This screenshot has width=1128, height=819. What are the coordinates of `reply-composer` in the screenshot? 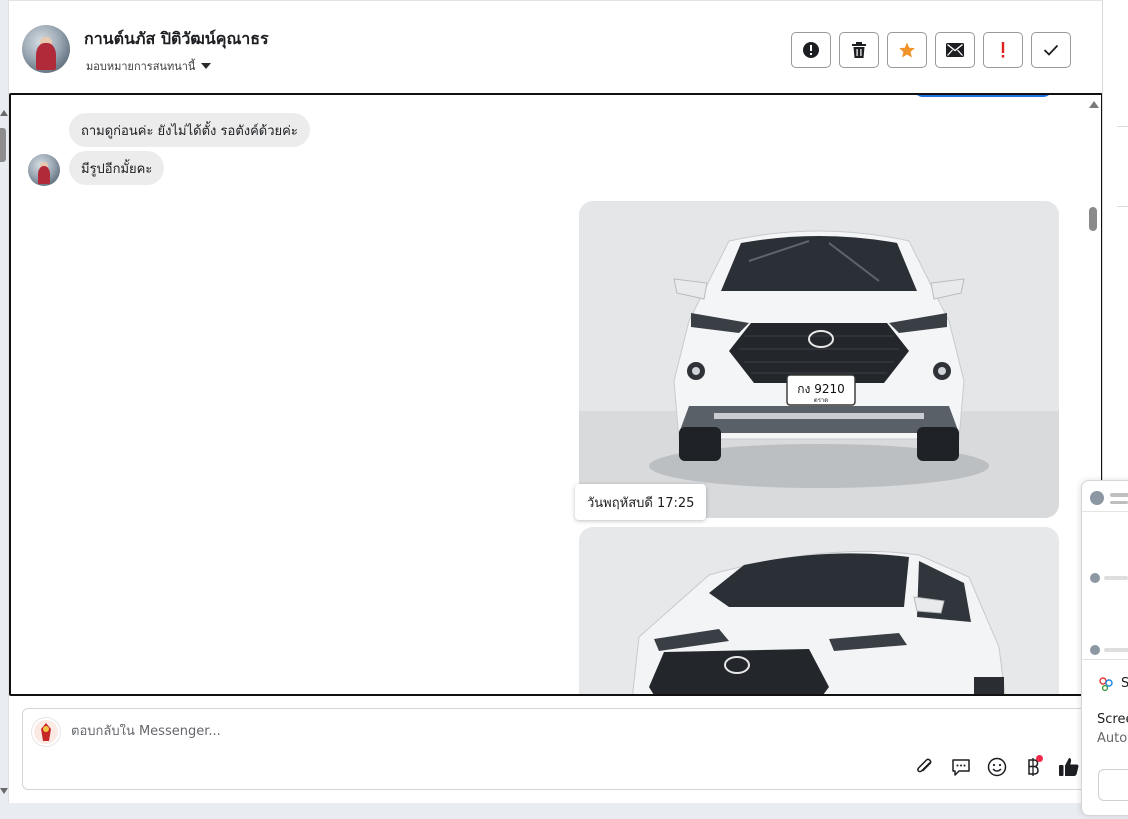 It's located at (557, 749).